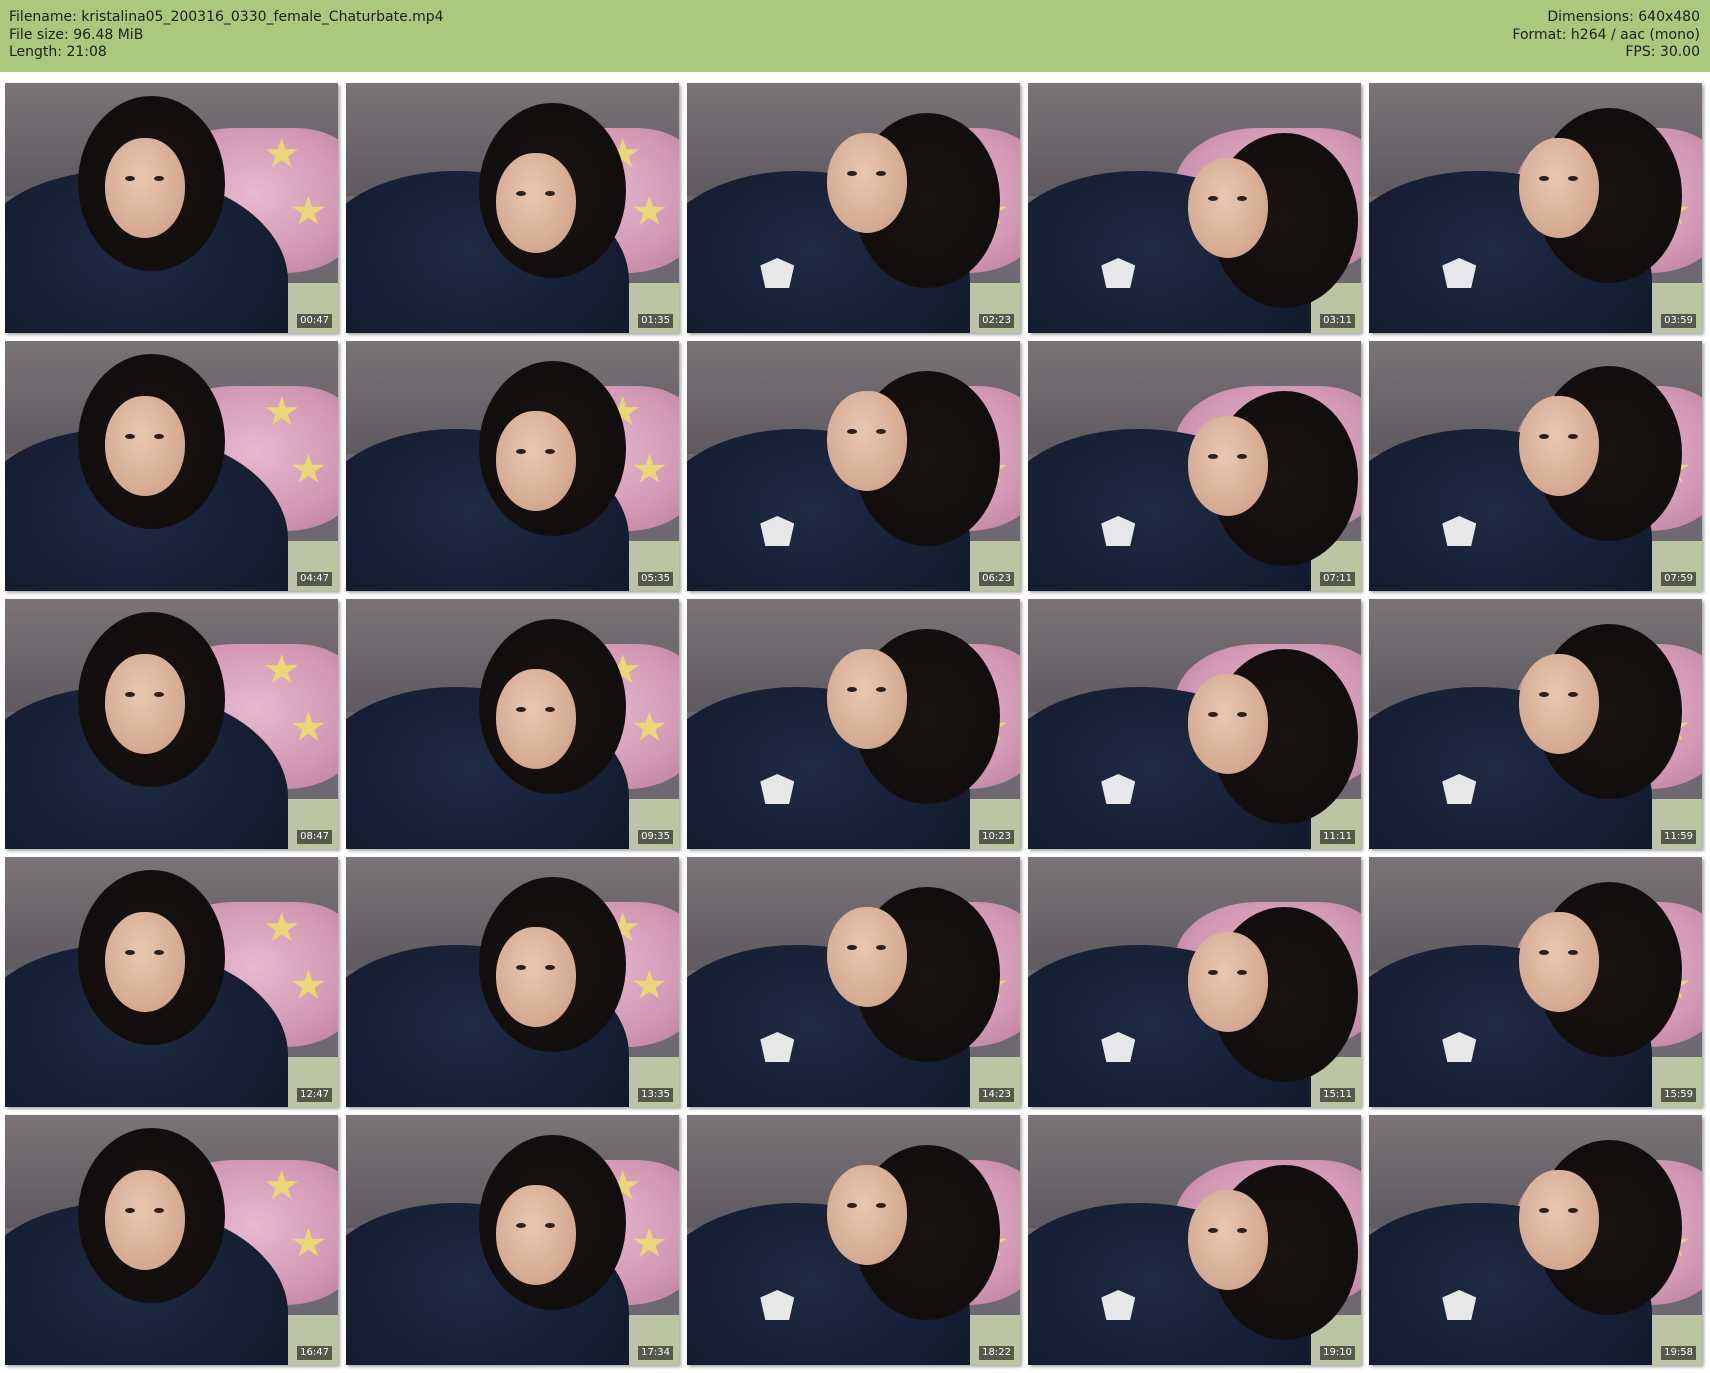 The height and width of the screenshot is (1373, 1710). Describe the element at coordinates (171, 724) in the screenshot. I see `video-thumbnail: 08:47` at that location.